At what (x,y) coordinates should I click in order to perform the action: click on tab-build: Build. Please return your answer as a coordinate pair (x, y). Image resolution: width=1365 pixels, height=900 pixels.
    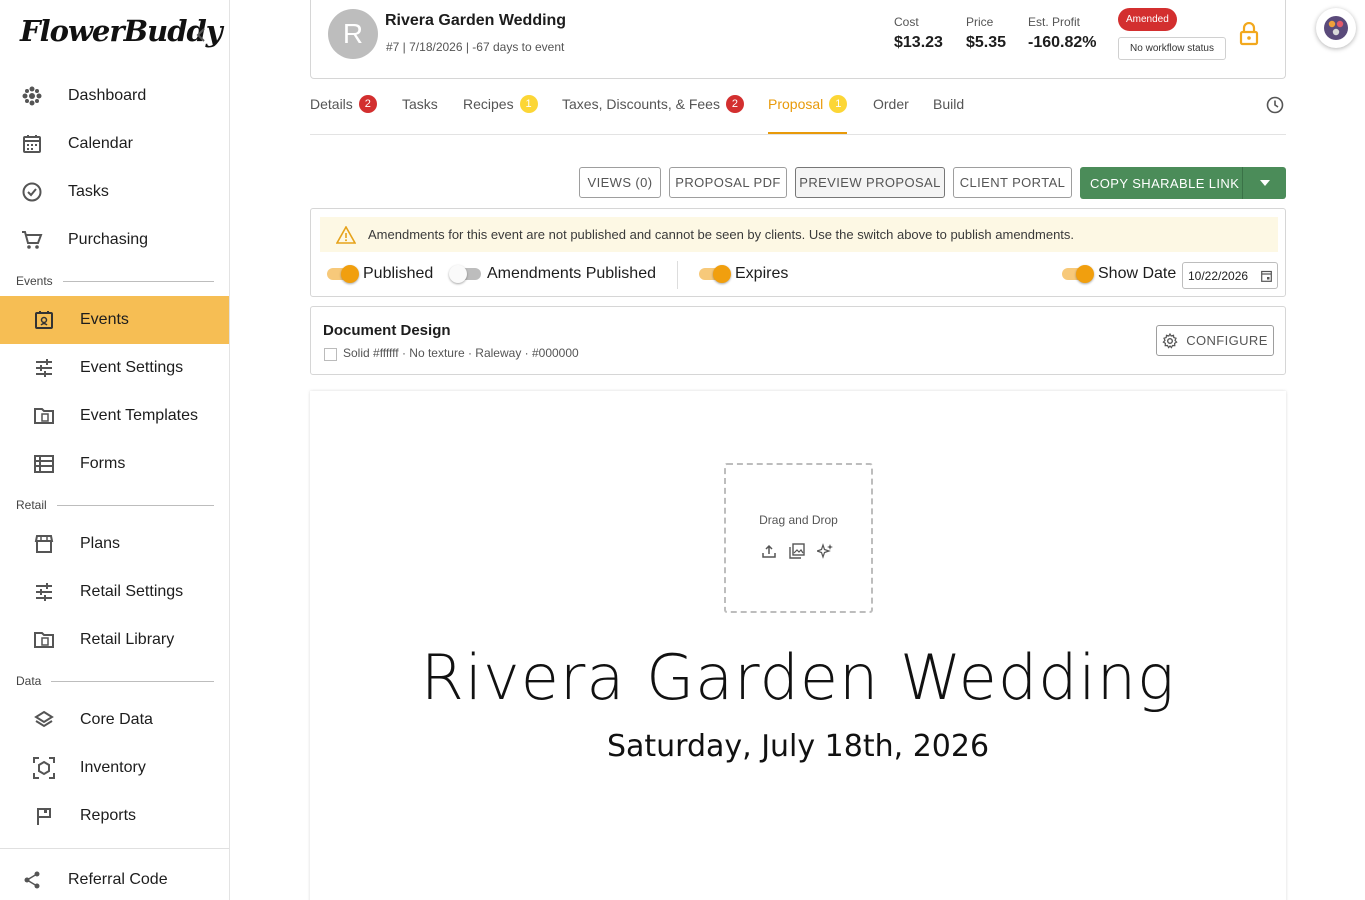
    Looking at the image, I should click on (948, 115).